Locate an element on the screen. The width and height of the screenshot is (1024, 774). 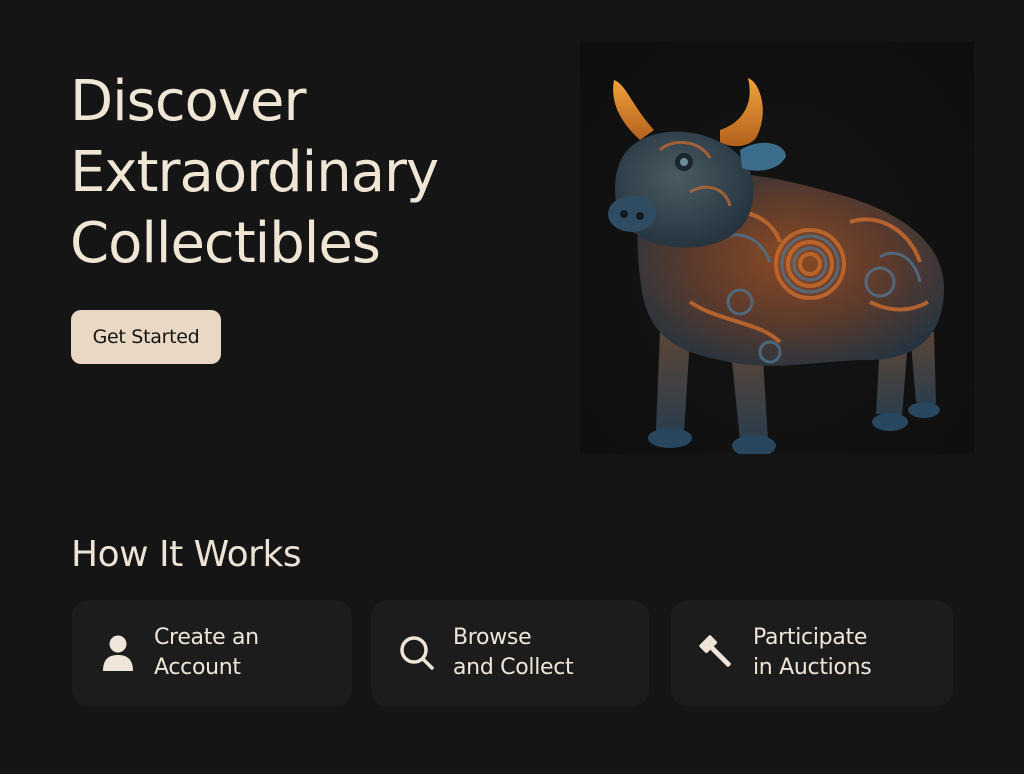
step-card-browse-collect: Browse and Collect is located at coordinates (510, 653).